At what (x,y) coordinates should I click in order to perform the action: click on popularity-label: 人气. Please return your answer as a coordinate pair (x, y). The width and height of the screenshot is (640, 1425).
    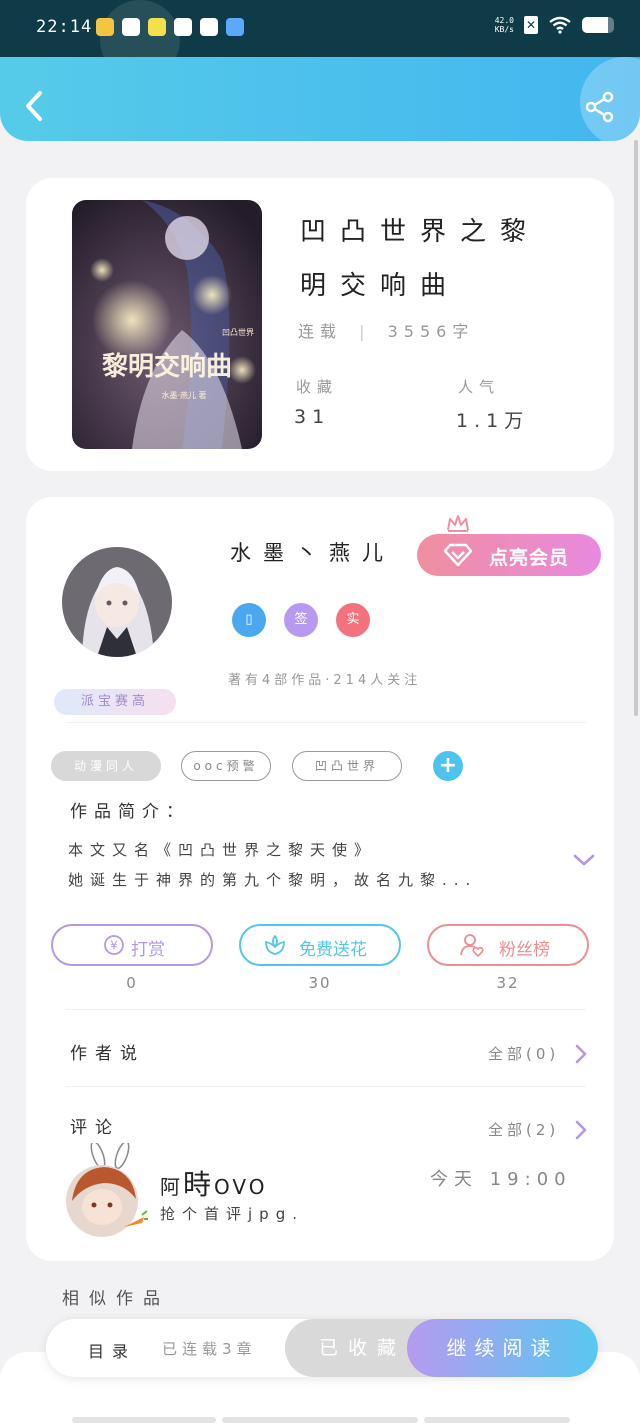
    Looking at the image, I should click on (479, 387).